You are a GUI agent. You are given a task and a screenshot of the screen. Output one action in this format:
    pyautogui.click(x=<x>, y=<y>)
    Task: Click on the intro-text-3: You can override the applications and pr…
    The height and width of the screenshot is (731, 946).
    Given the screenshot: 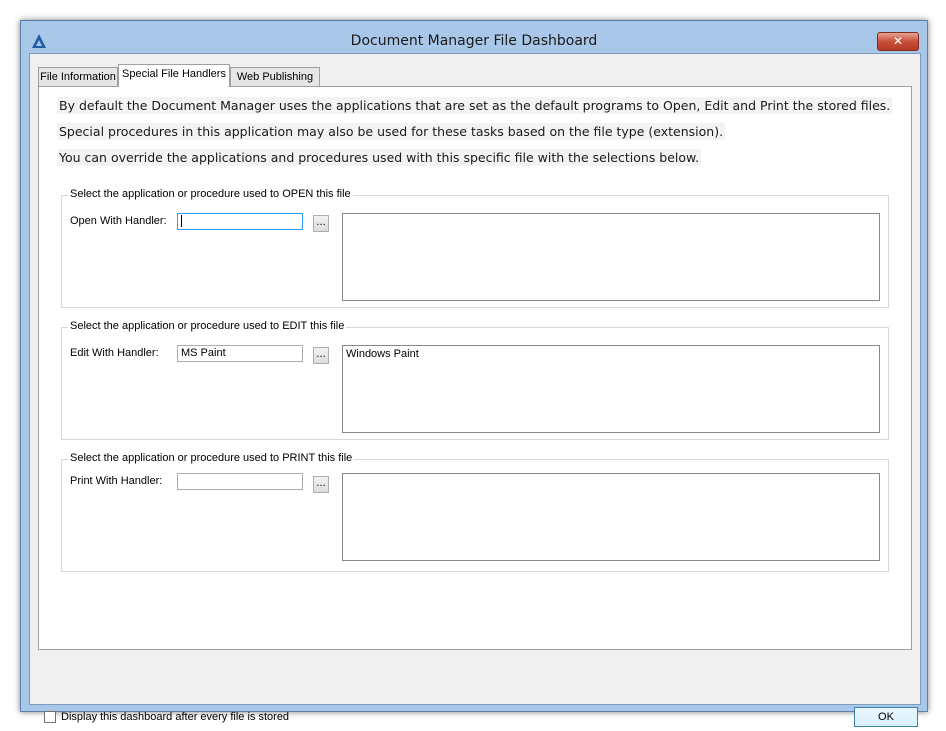 What is the action you would take?
    pyautogui.click(x=379, y=157)
    